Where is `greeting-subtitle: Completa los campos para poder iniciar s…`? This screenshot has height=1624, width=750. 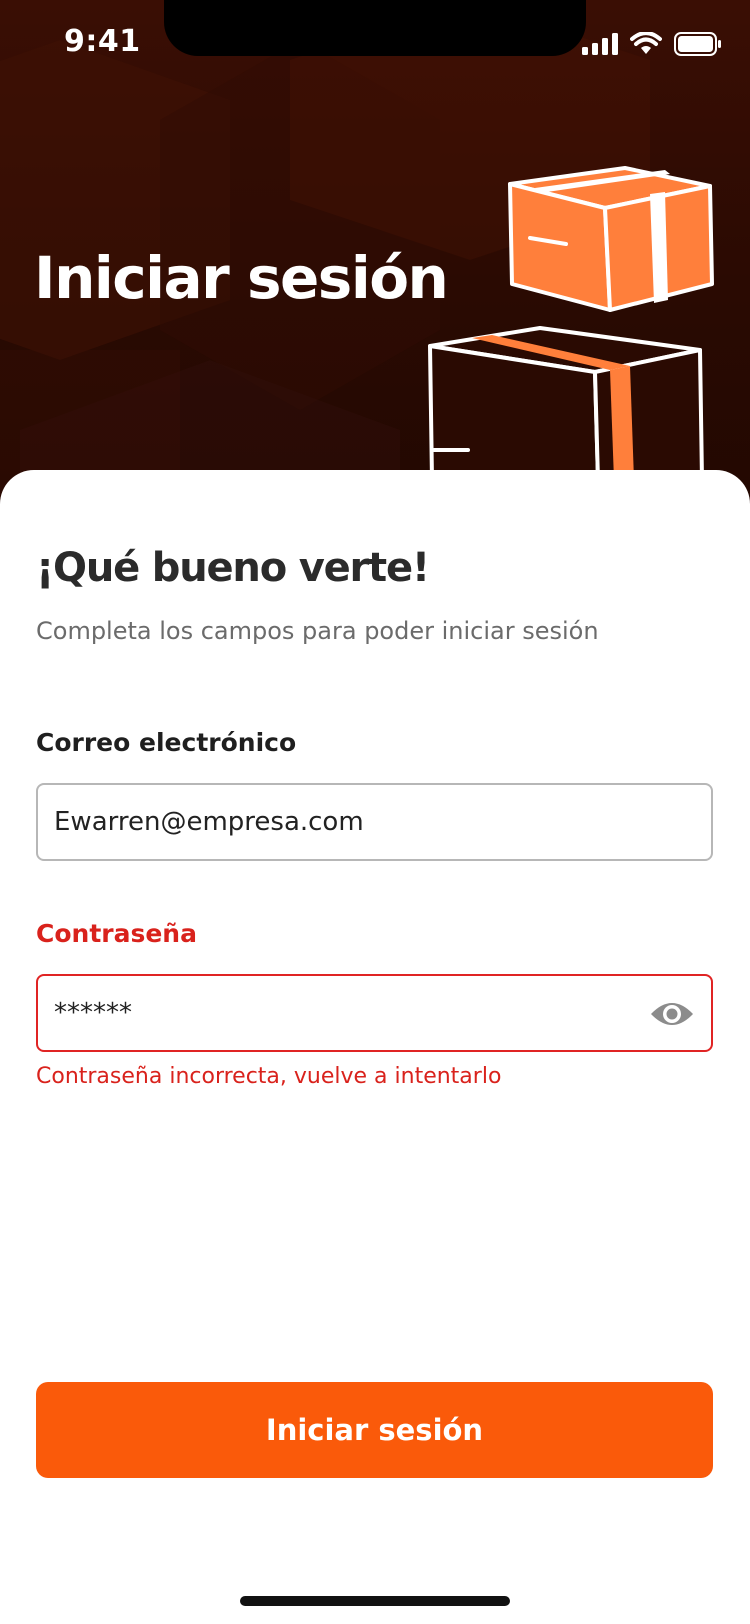 greeting-subtitle: Completa los campos para poder iniciar s… is located at coordinates (317, 631).